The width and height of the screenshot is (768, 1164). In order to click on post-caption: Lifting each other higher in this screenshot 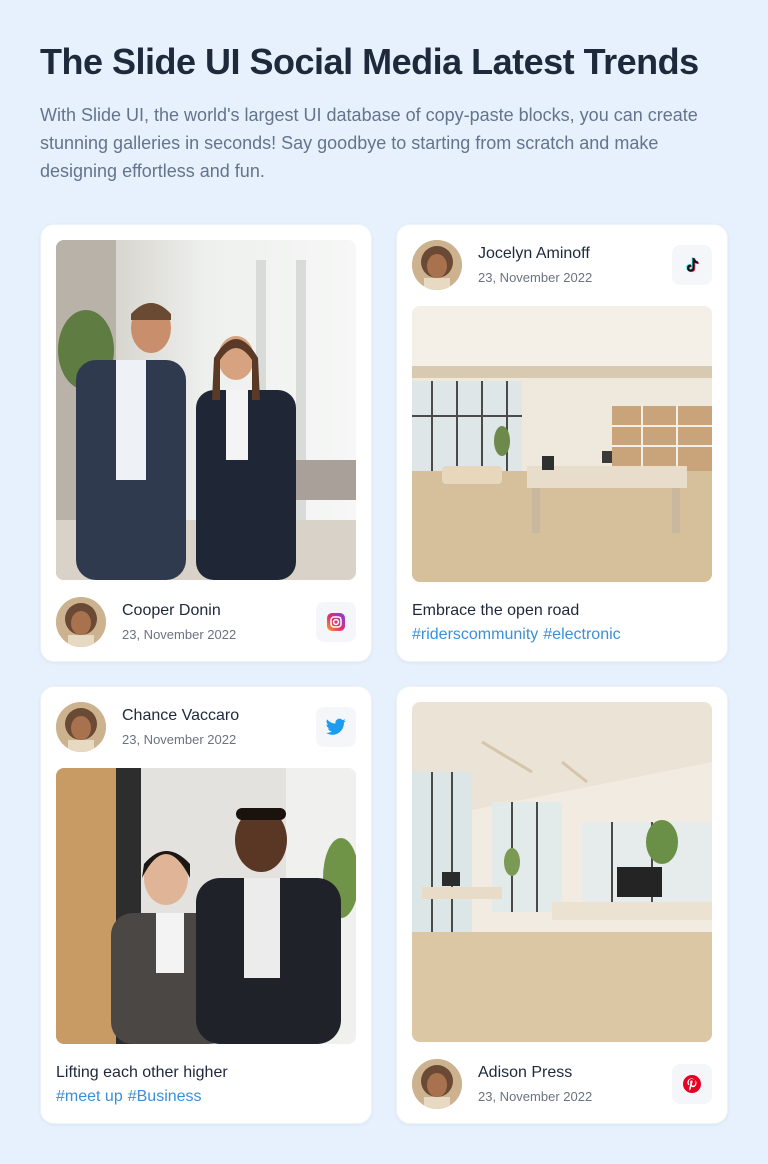, I will do `click(142, 1072)`.